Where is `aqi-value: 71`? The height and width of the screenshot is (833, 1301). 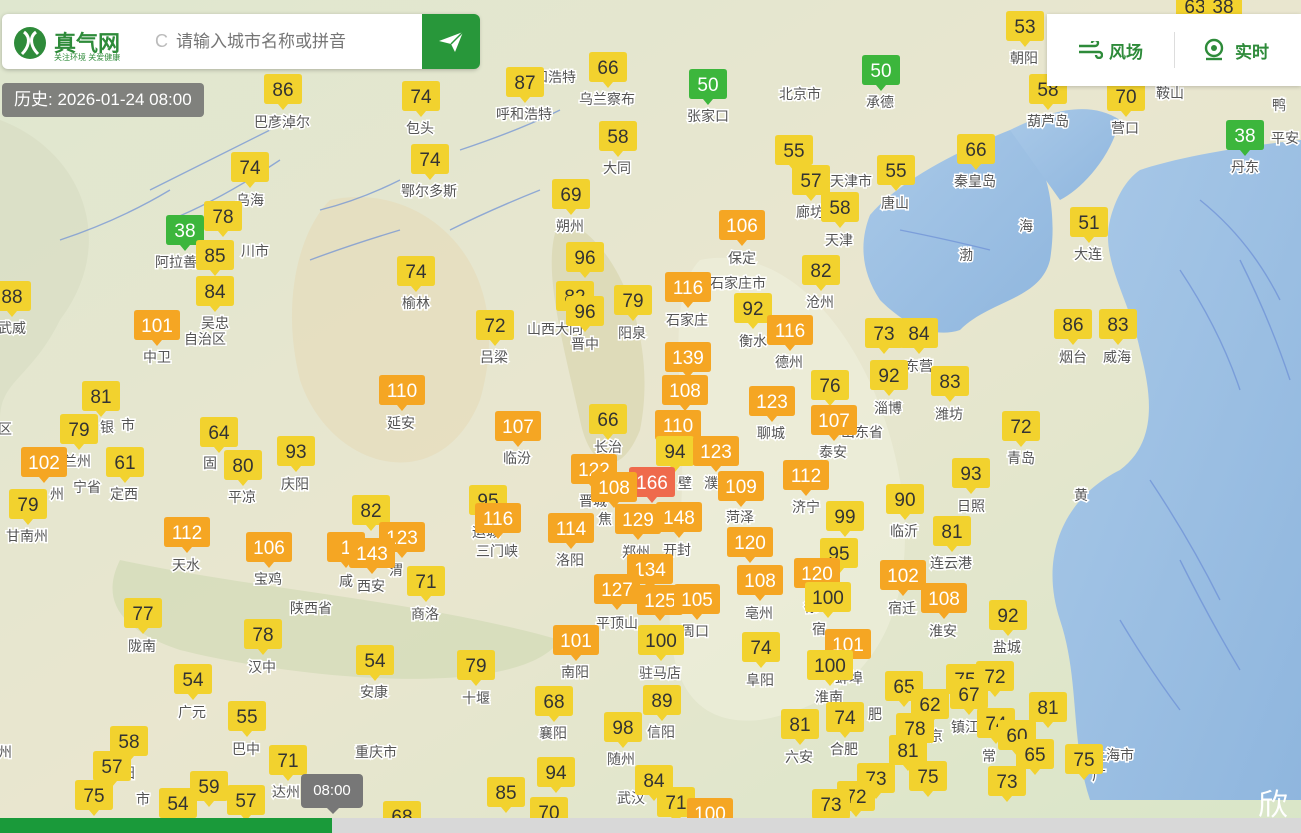 aqi-value: 71 is located at coordinates (287, 761).